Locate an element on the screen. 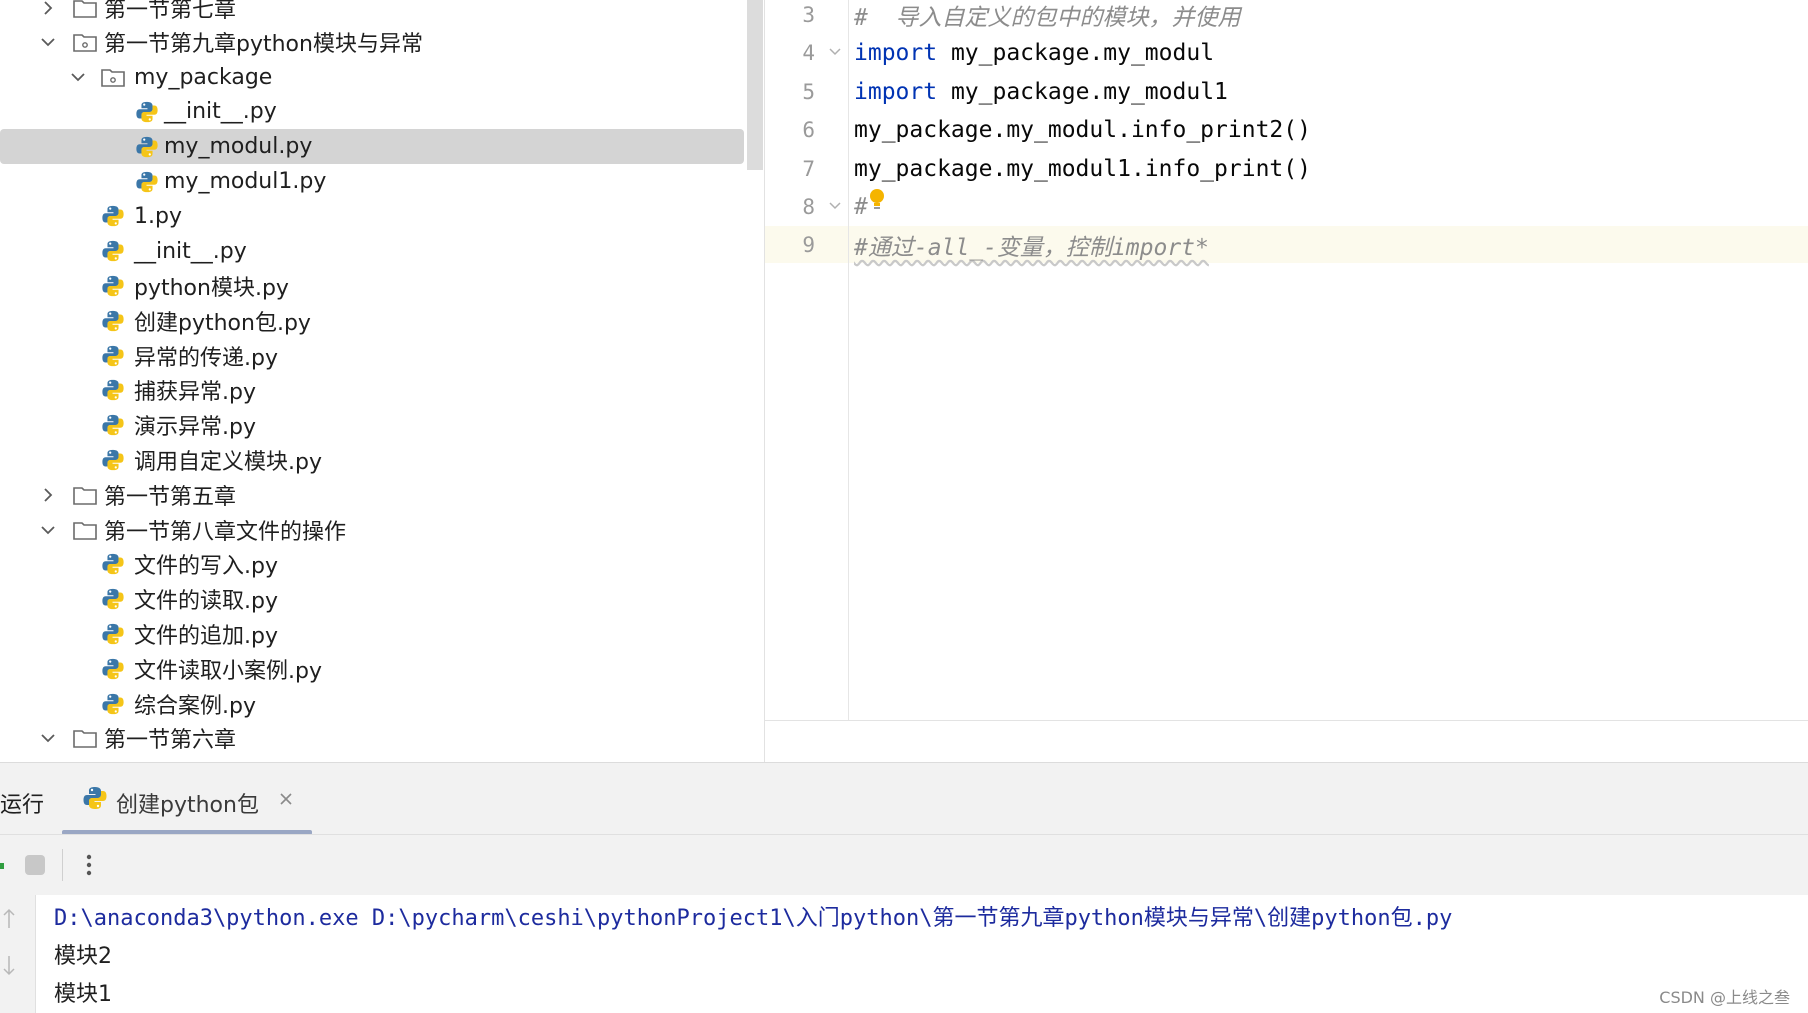 The image size is (1808, 1013). code-line: my_package.my_modul1.info_print() is located at coordinates (1082, 169).